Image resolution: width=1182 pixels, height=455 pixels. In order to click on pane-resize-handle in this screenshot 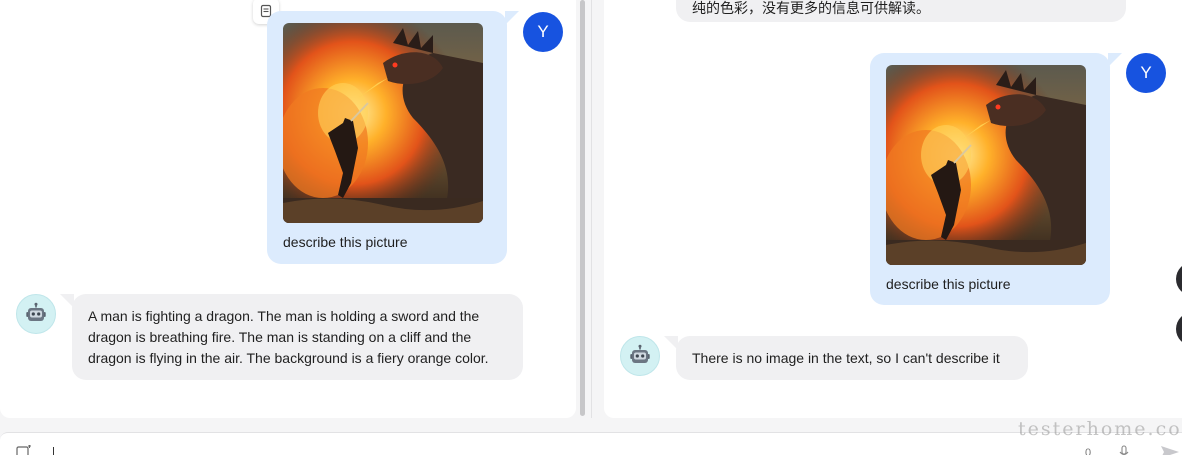, I will do `click(582, 208)`.